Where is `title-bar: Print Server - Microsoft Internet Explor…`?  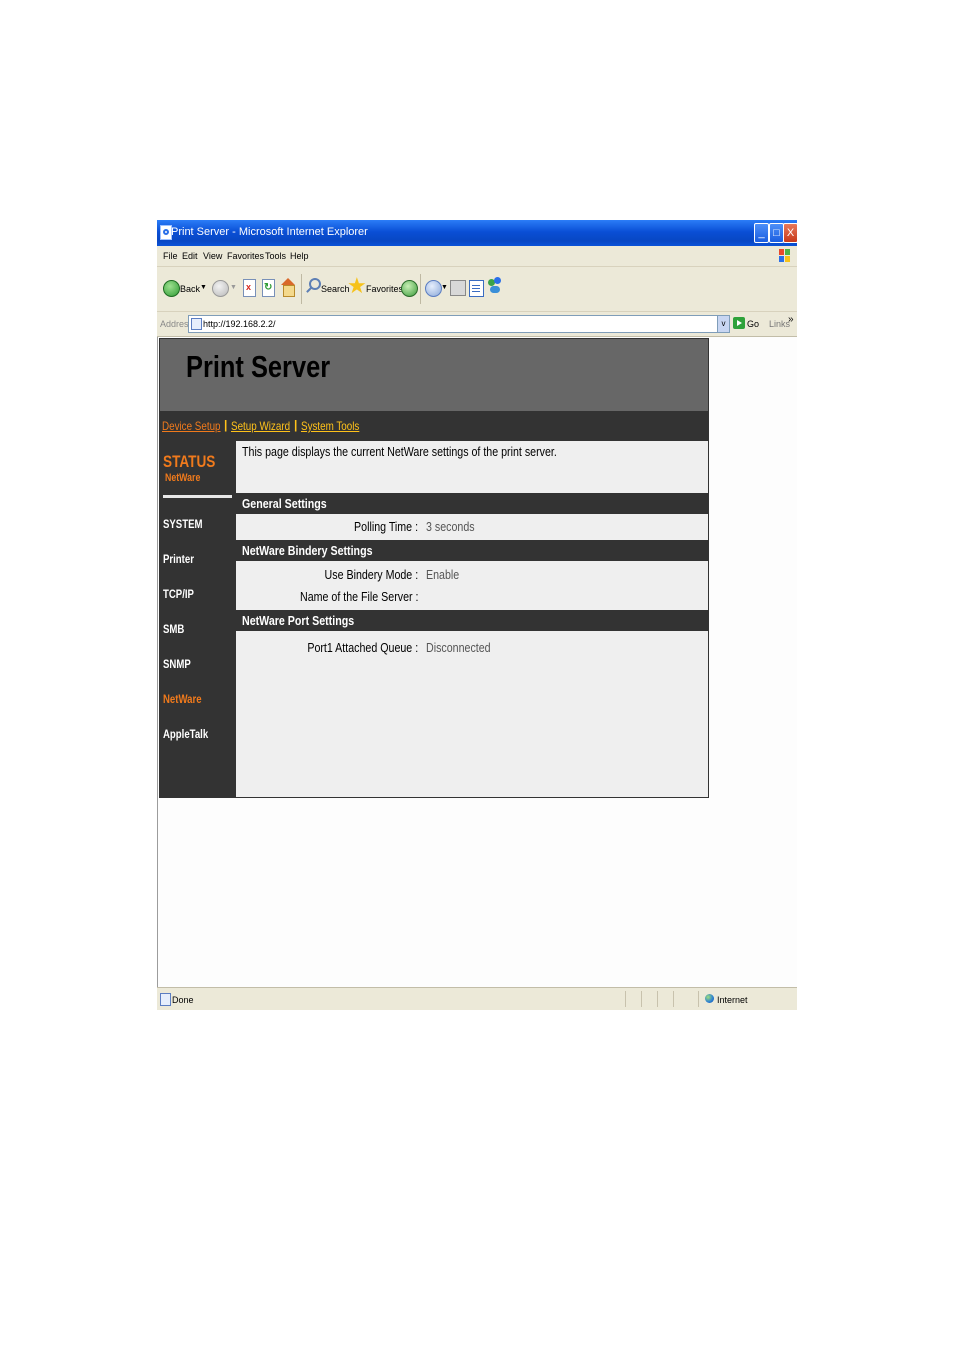
title-bar: Print Server - Microsoft Internet Explor… is located at coordinates (477, 233).